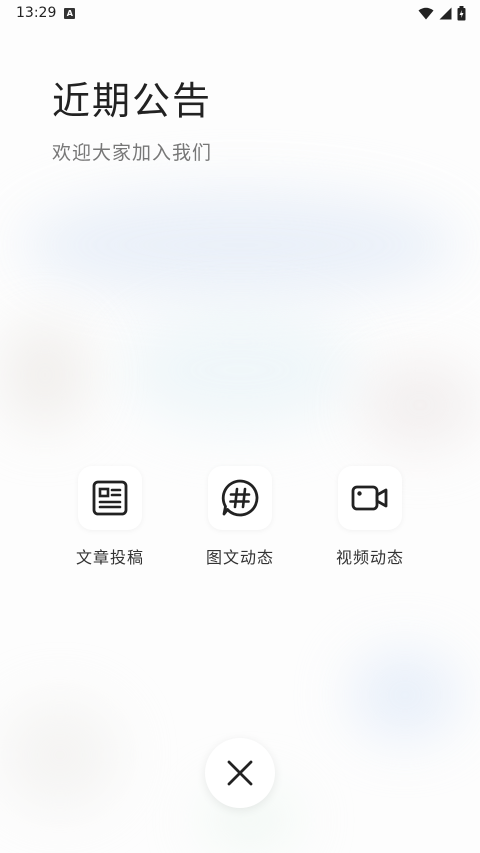 The image size is (480, 853). I want to click on image-text-post-button: 图文动态, so click(240, 517).